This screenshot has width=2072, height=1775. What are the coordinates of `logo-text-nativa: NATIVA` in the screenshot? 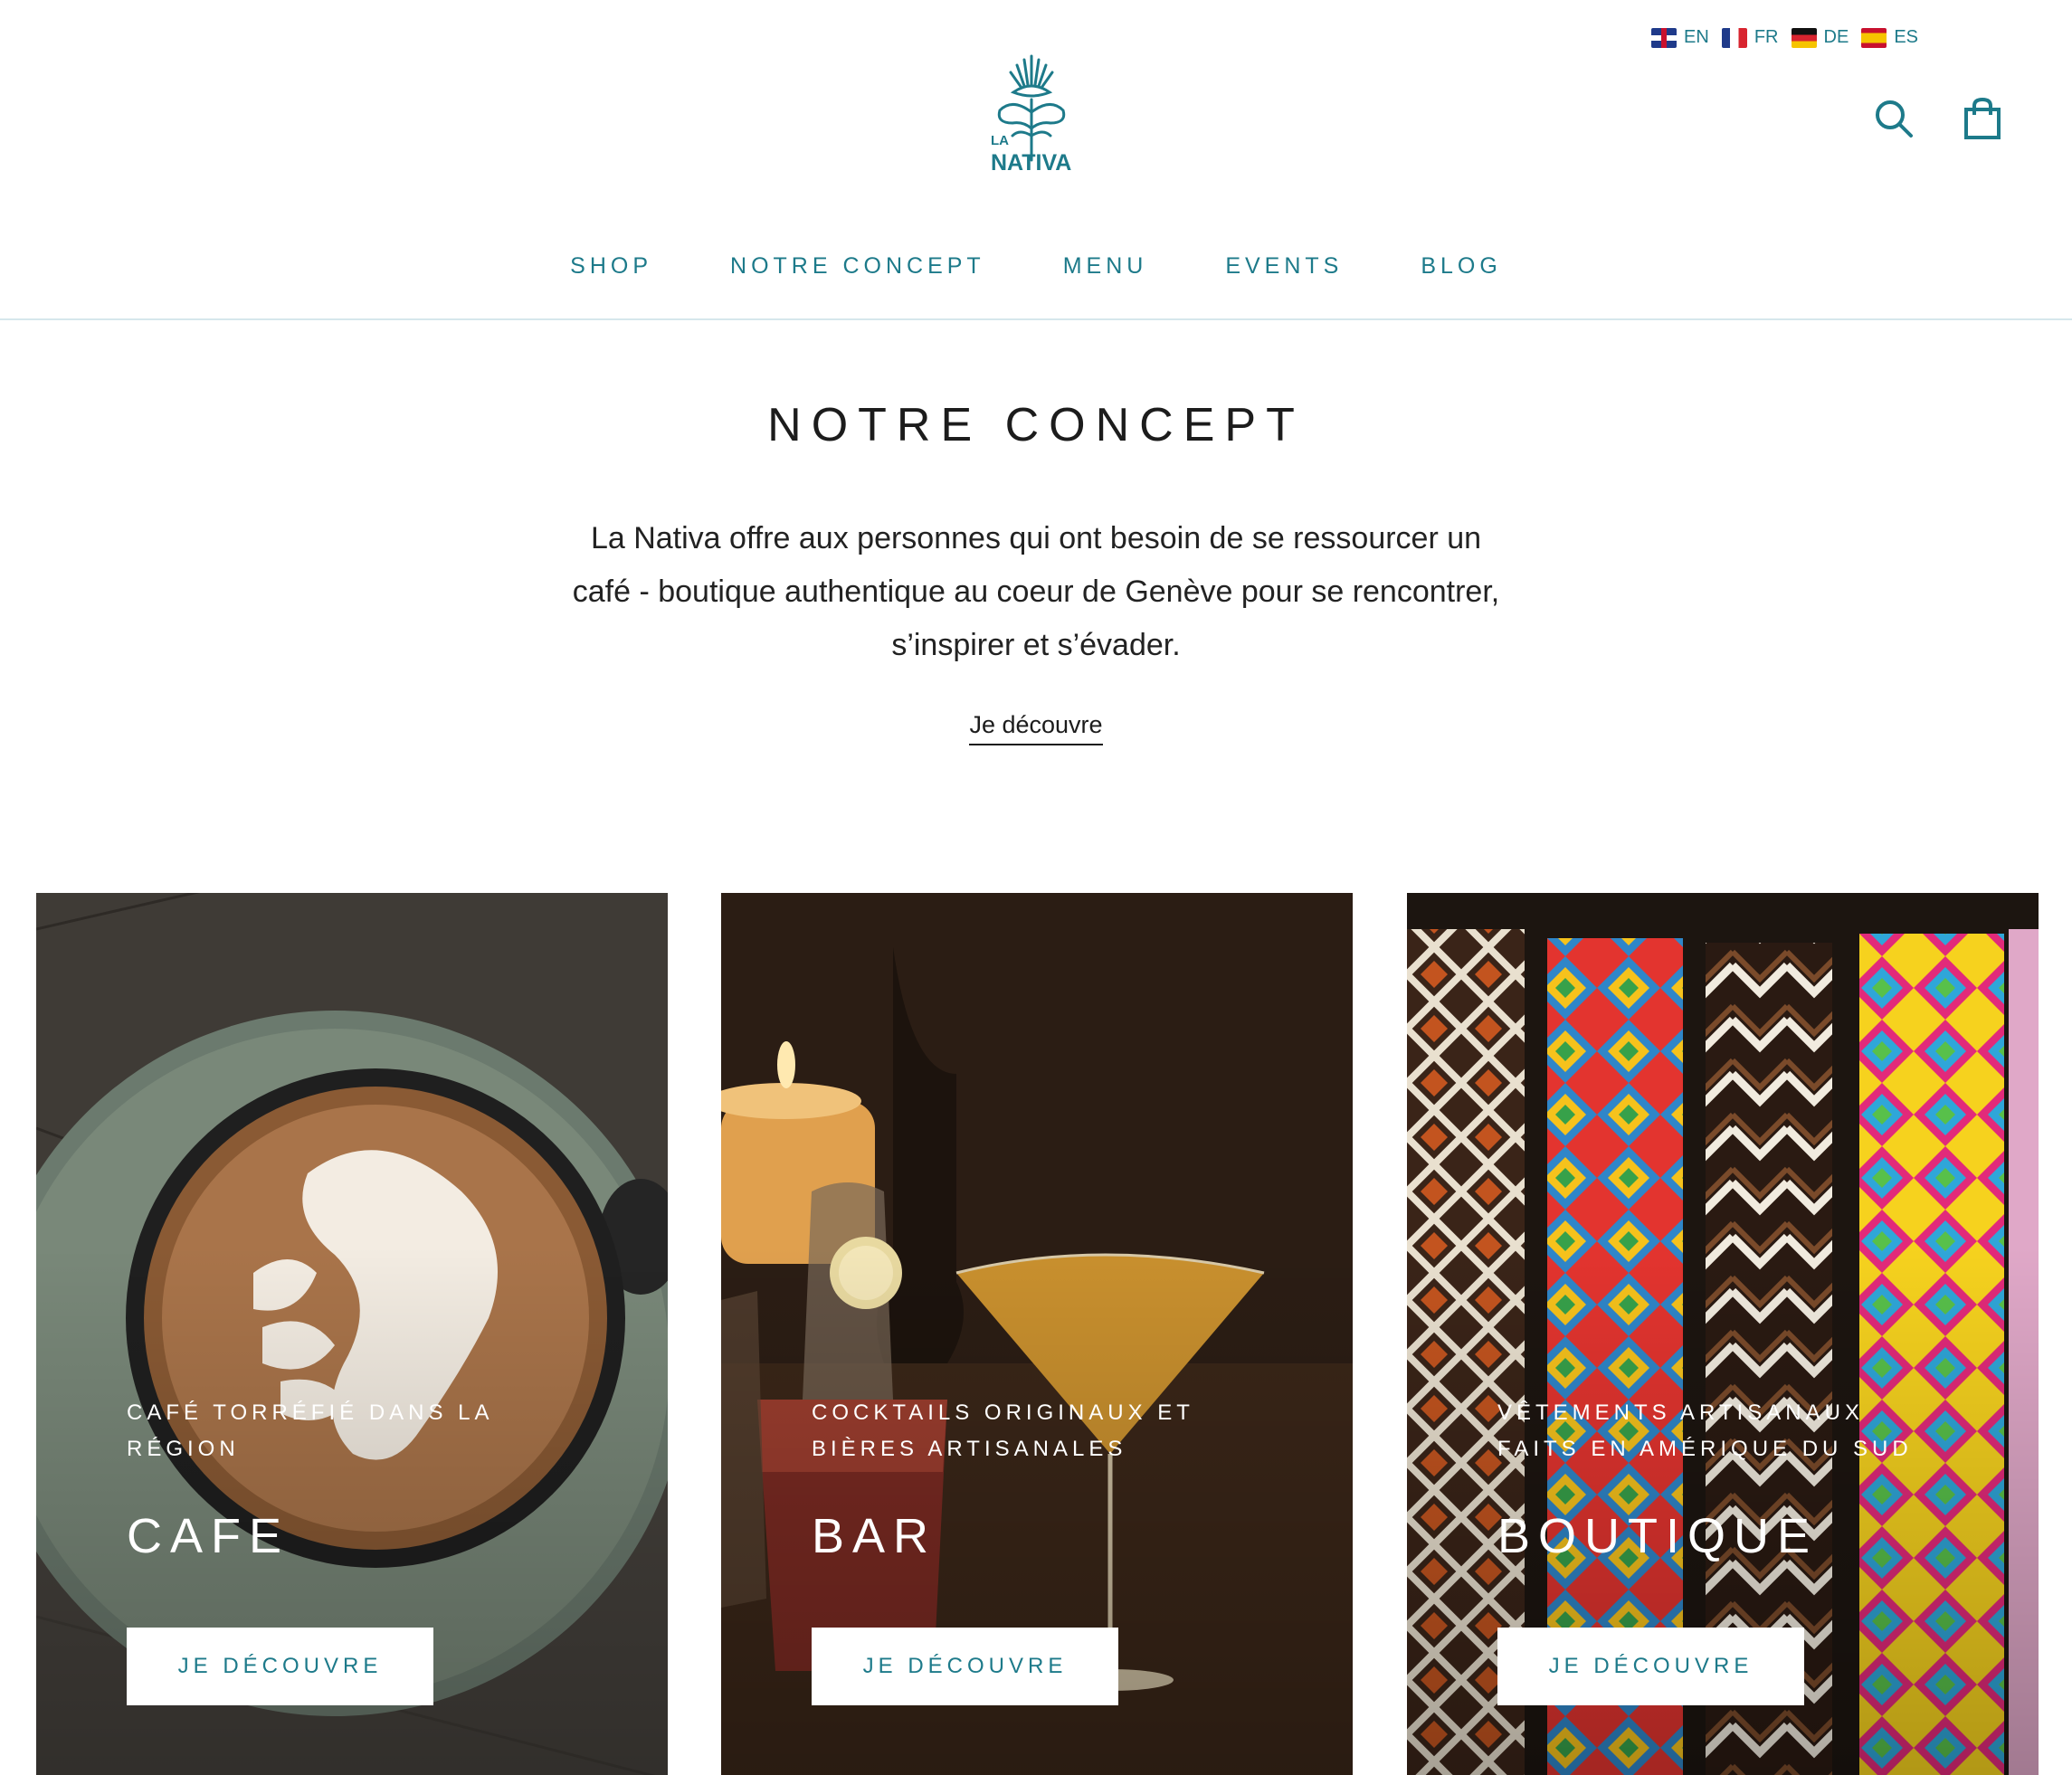 It's located at (1031, 163).